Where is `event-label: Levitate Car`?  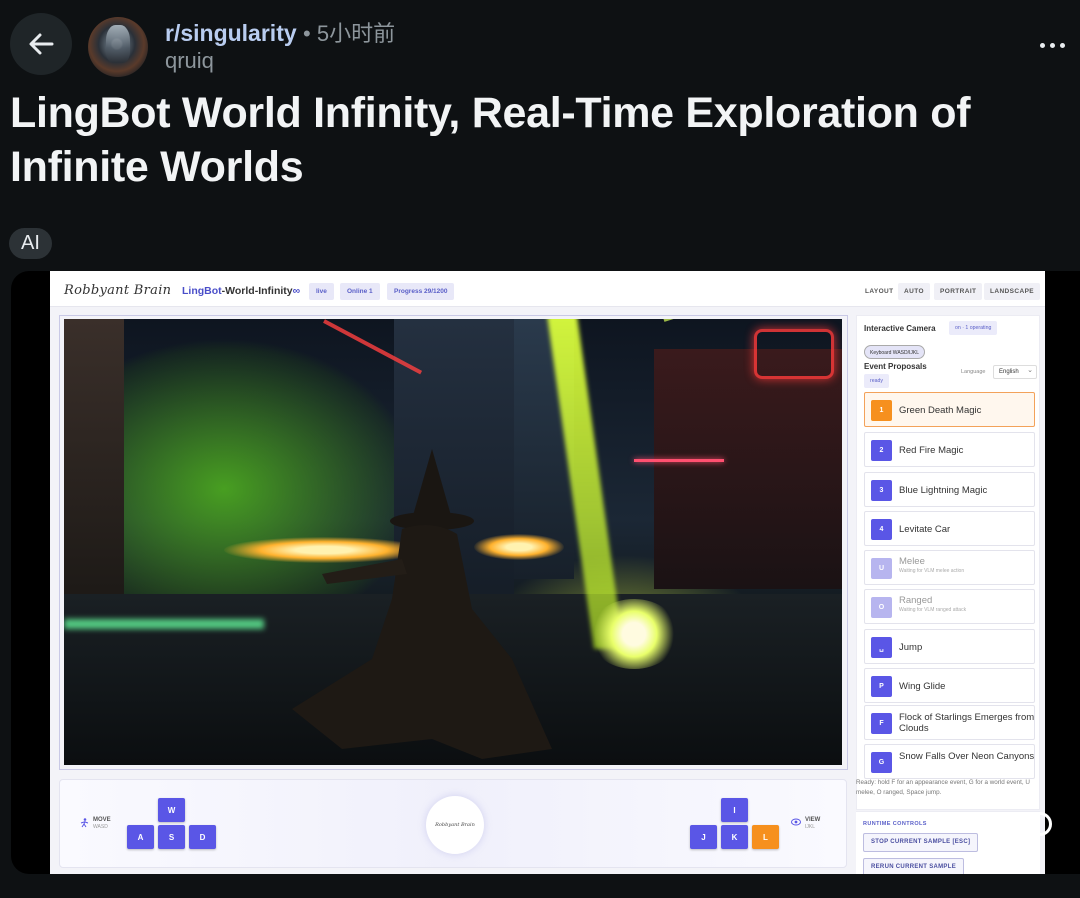
event-label: Levitate Car is located at coordinates (925, 529).